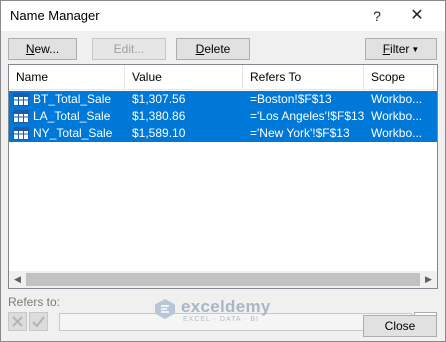 The height and width of the screenshot is (342, 446). Describe the element at coordinates (38, 321) in the screenshot. I see `enter-check-icon` at that location.